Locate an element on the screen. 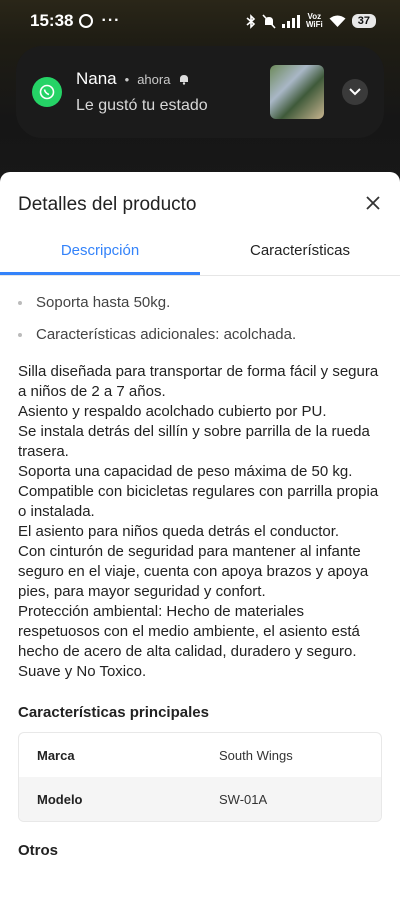 The width and height of the screenshot is (400, 911). alarm-bell-icon is located at coordinates (184, 80).